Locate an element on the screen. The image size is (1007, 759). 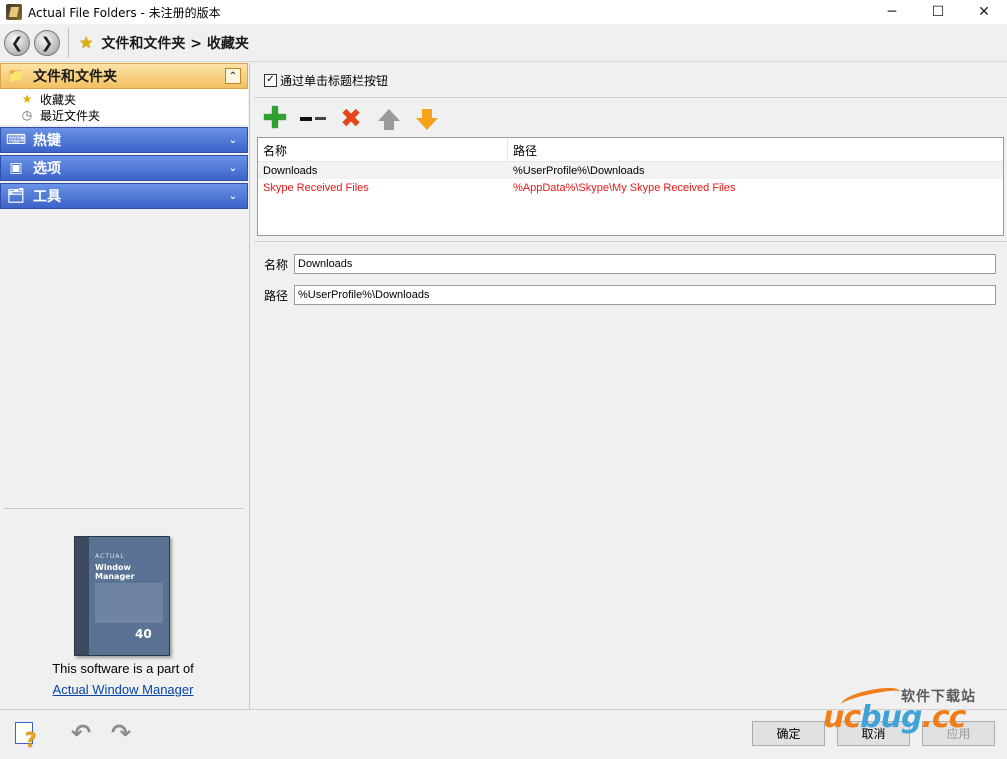
folder-icon: 📁 is located at coordinates (16, 76).